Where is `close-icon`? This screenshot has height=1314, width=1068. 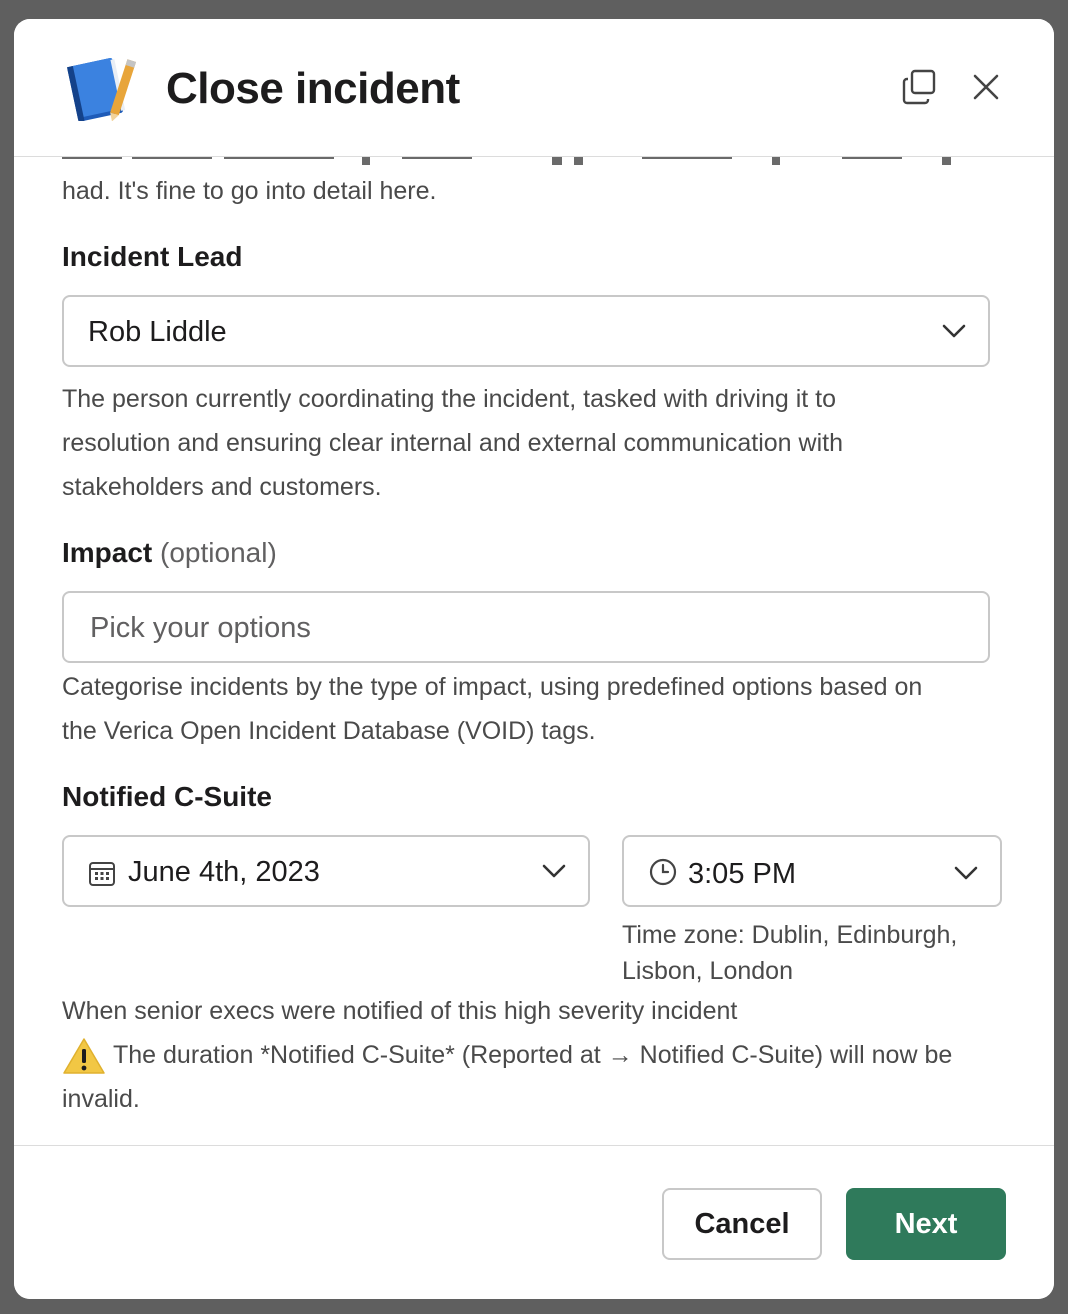 close-icon is located at coordinates (986, 87).